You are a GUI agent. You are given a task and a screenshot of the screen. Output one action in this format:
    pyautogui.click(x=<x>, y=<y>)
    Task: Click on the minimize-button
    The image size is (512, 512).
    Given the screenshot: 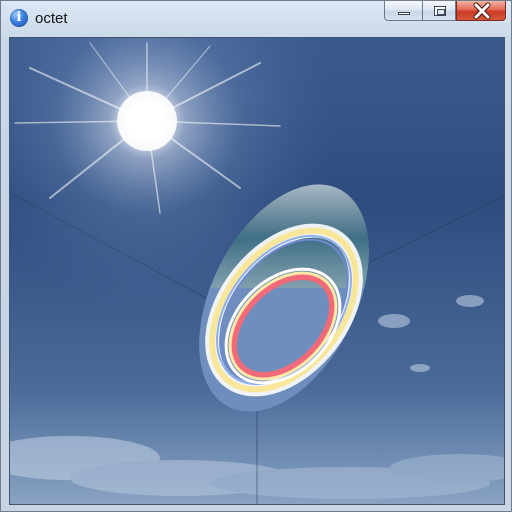 What is the action you would take?
    pyautogui.click(x=403, y=11)
    